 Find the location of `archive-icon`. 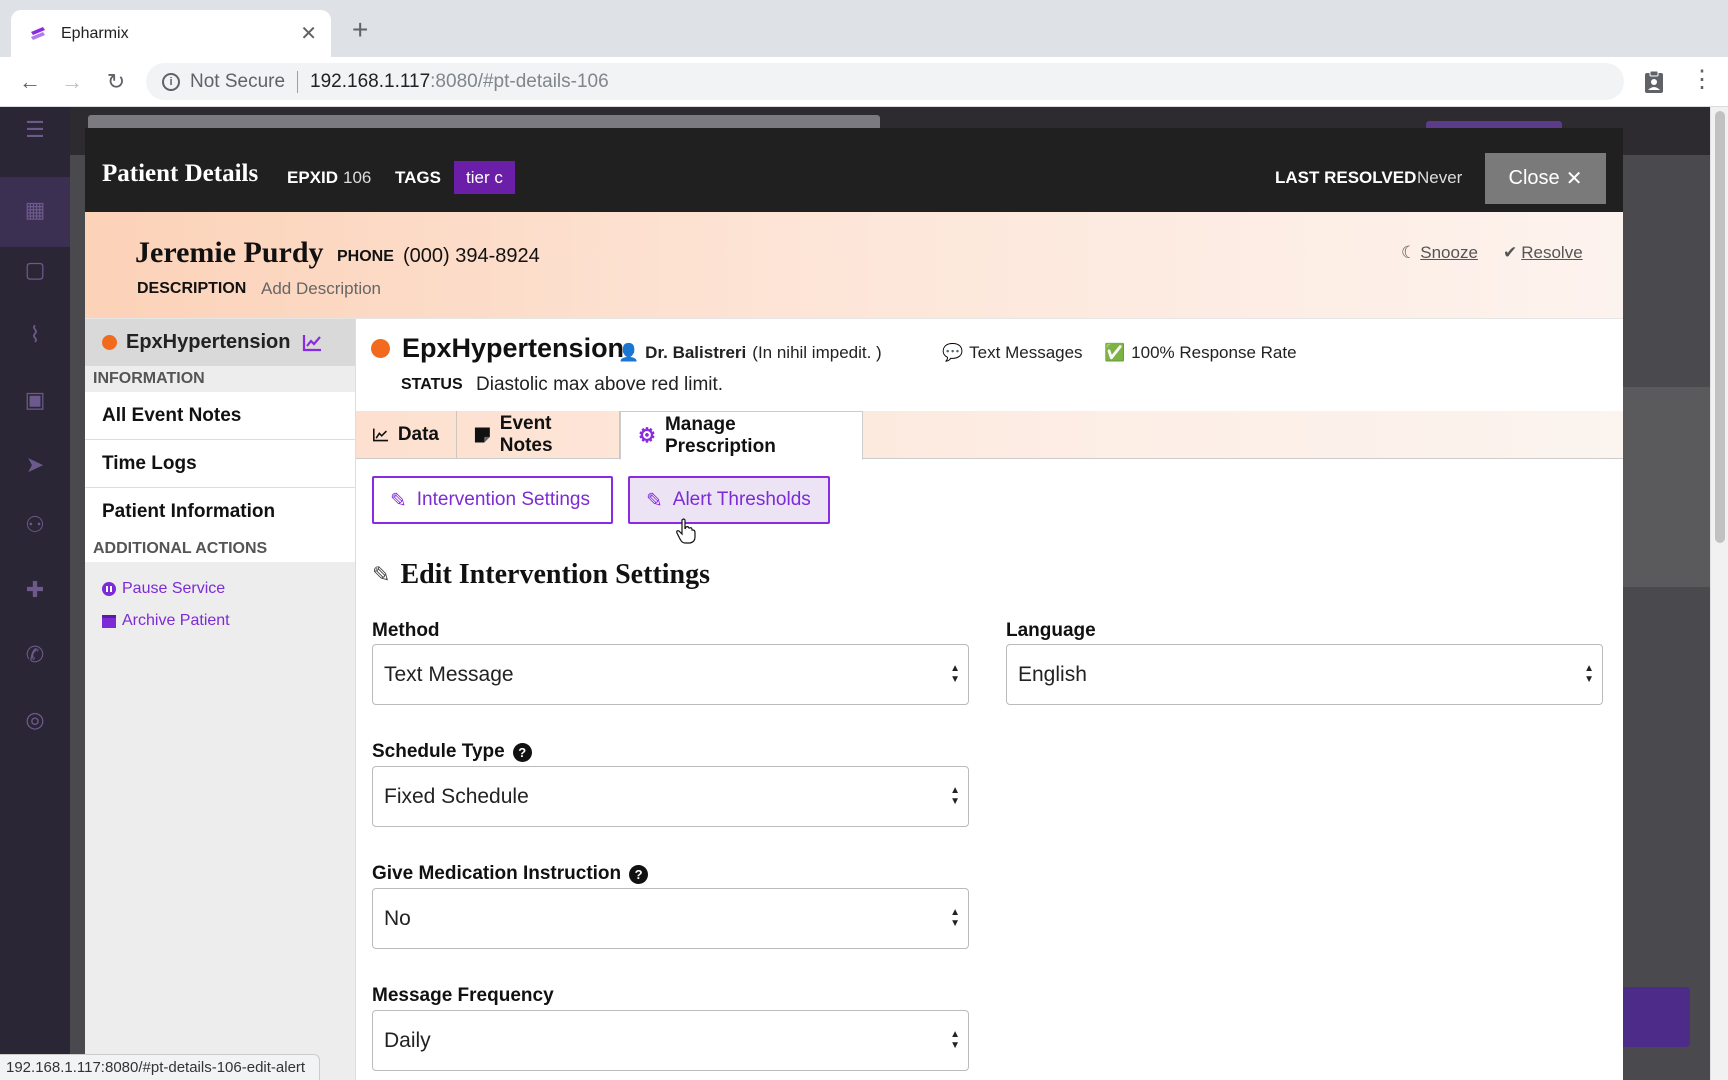

archive-icon is located at coordinates (109, 621).